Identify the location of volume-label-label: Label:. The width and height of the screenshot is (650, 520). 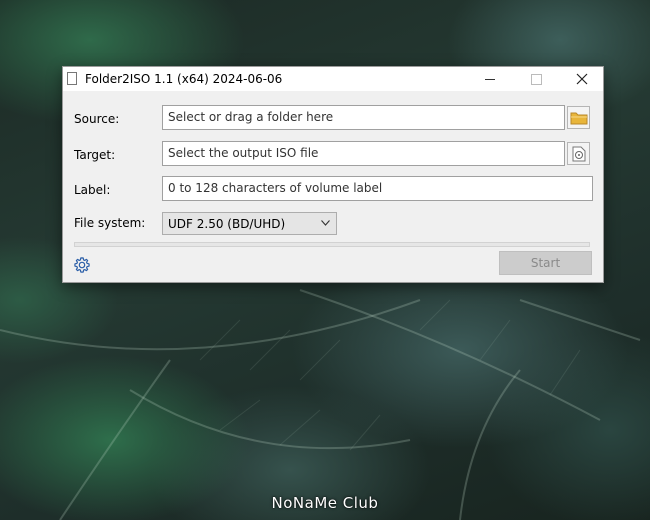
(92, 190).